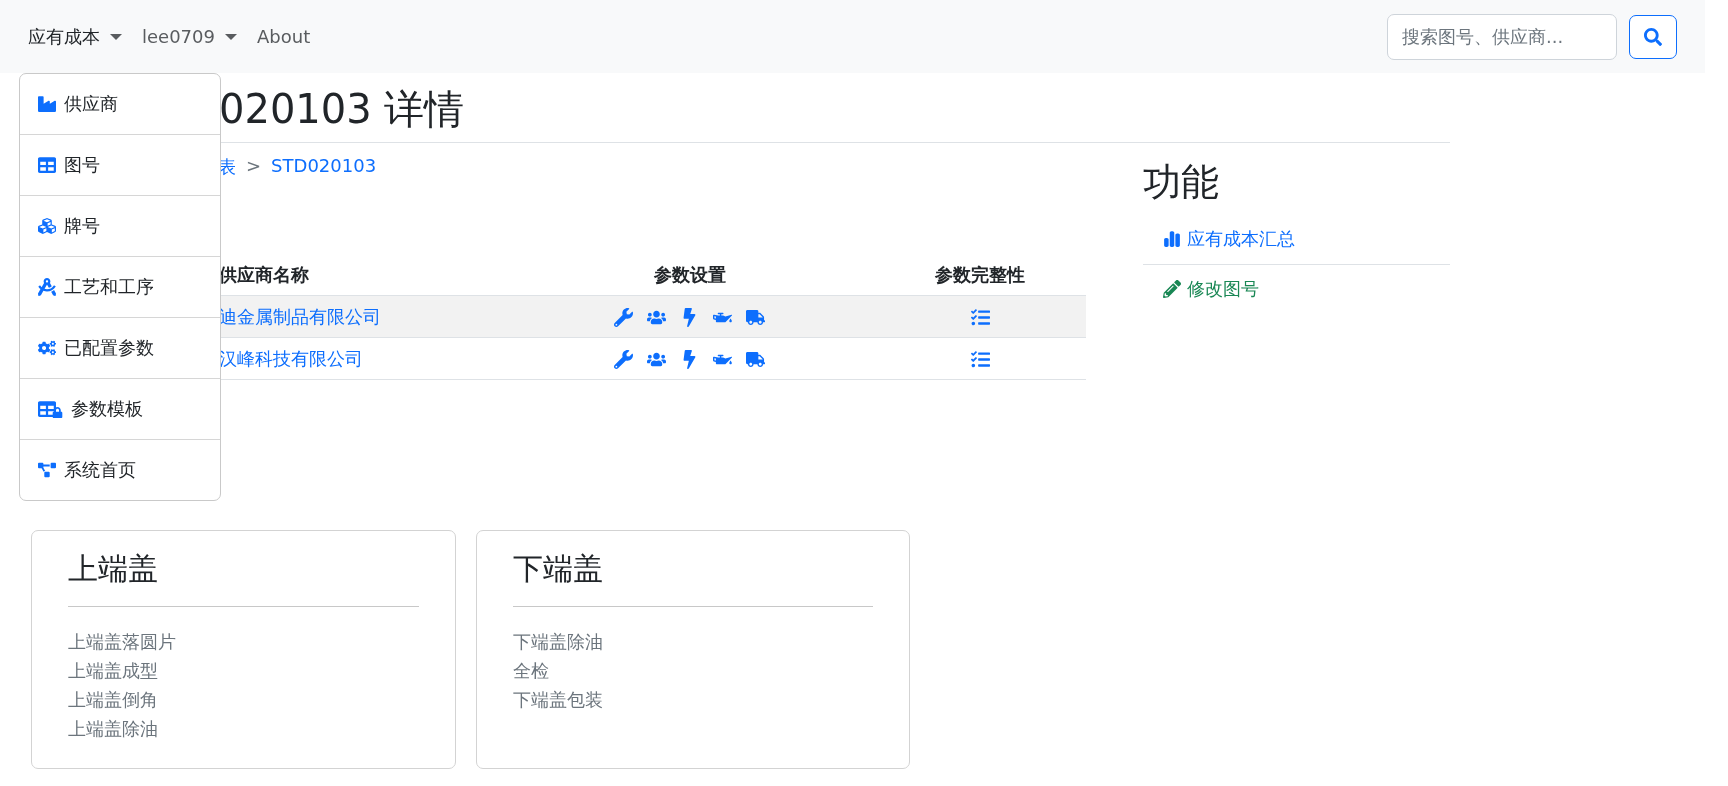 This screenshot has height=786, width=1728. I want to click on gears-icon, so click(47, 347).